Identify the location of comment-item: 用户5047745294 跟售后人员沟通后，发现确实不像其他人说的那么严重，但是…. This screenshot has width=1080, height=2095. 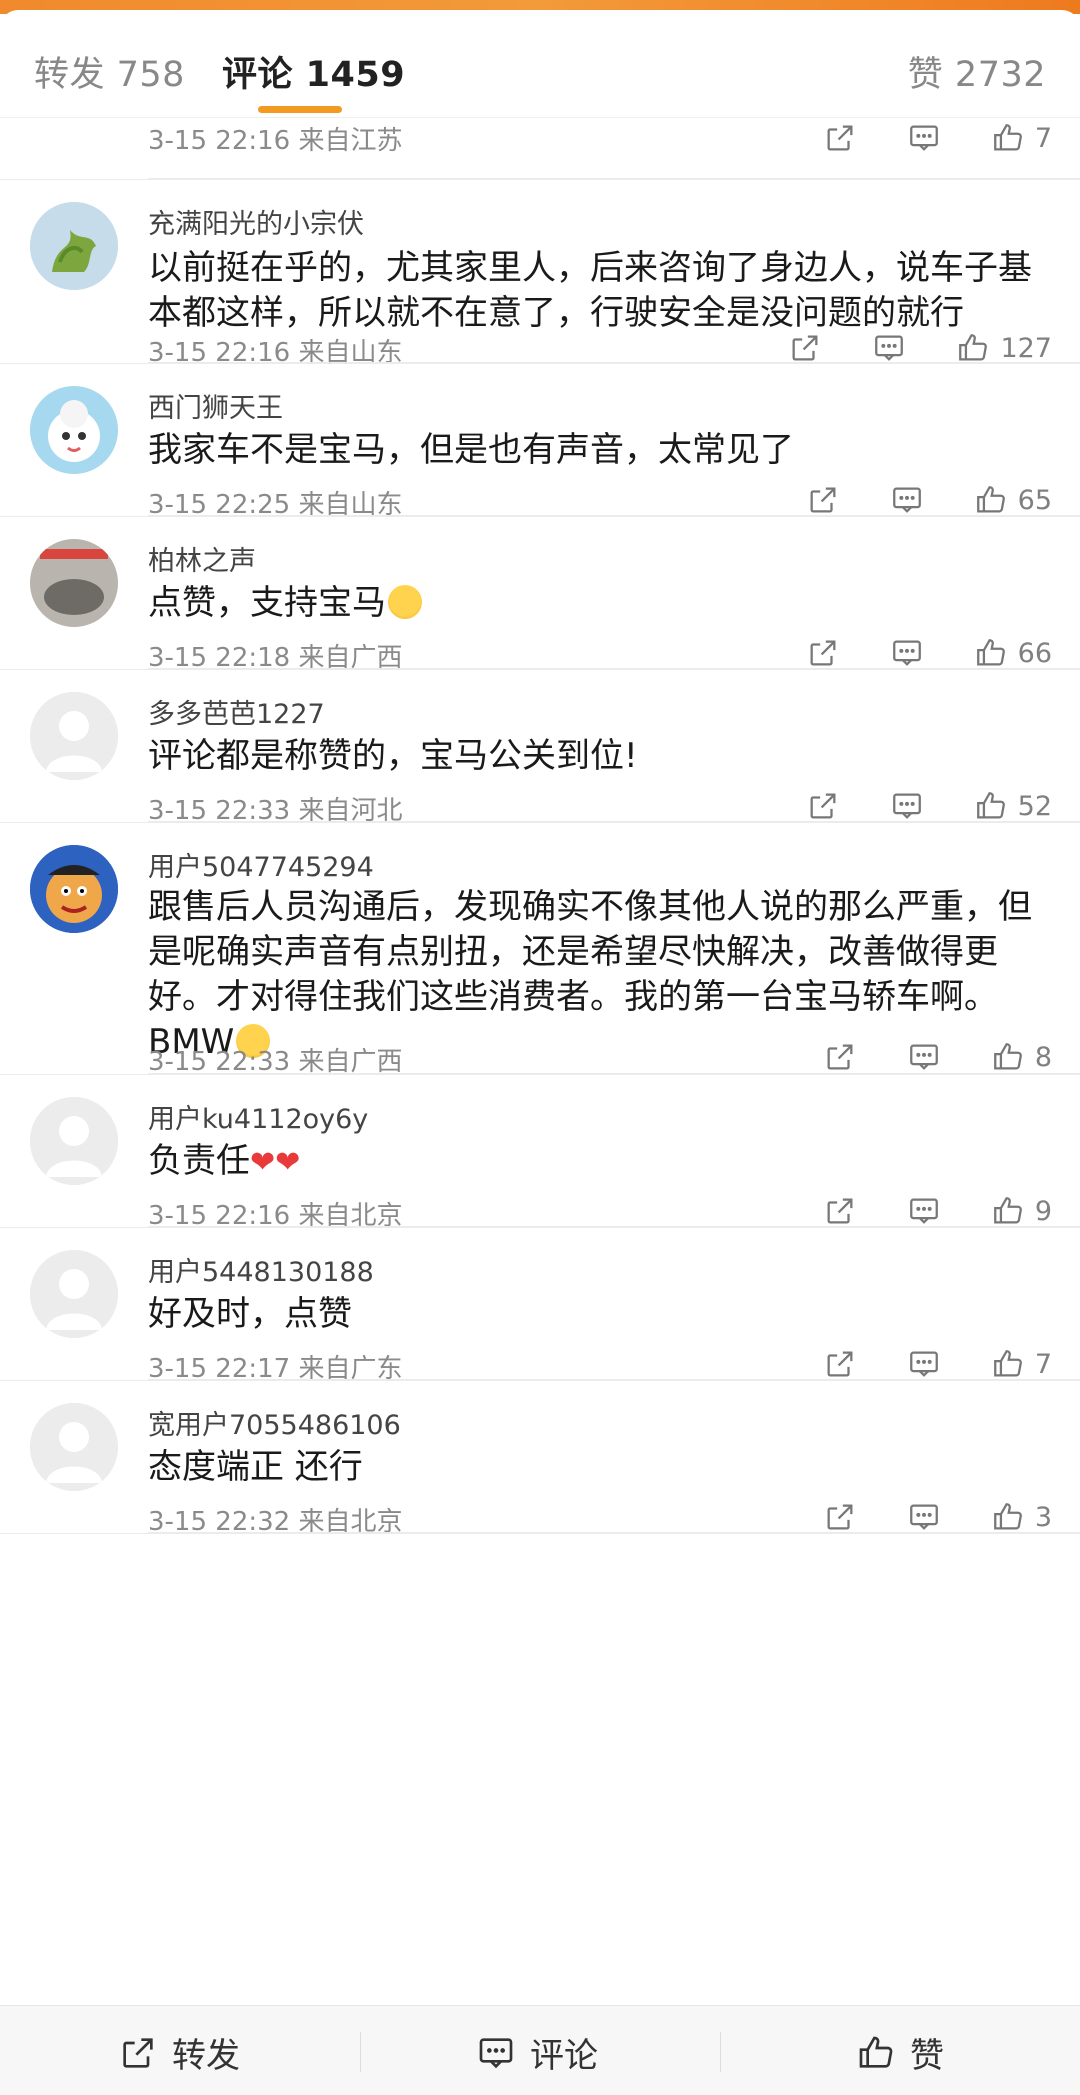
(540, 950).